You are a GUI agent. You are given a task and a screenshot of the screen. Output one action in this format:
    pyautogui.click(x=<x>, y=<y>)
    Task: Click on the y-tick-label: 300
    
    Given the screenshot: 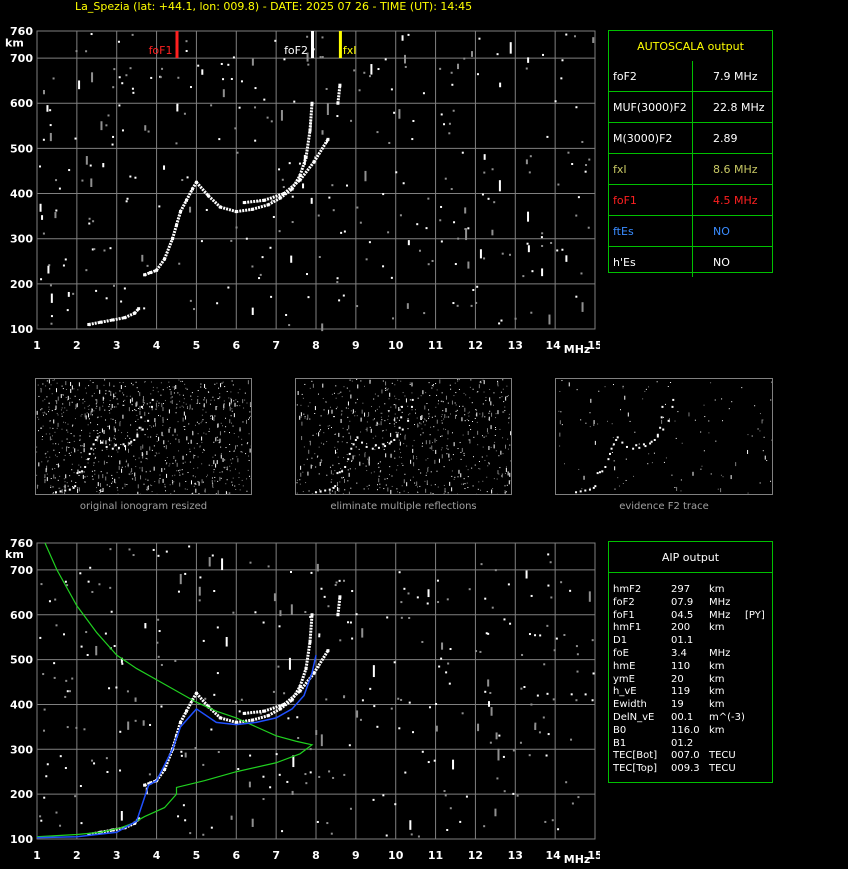 What is the action you would take?
    pyautogui.click(x=21, y=749)
    